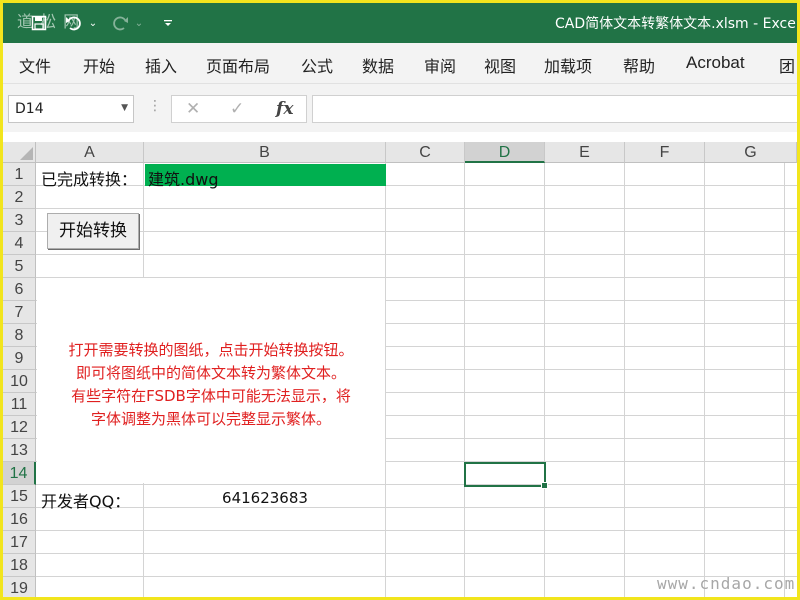 Image resolution: width=800 pixels, height=600 pixels. Describe the element at coordinates (120, 23) in the screenshot. I see `redo-icon` at that location.